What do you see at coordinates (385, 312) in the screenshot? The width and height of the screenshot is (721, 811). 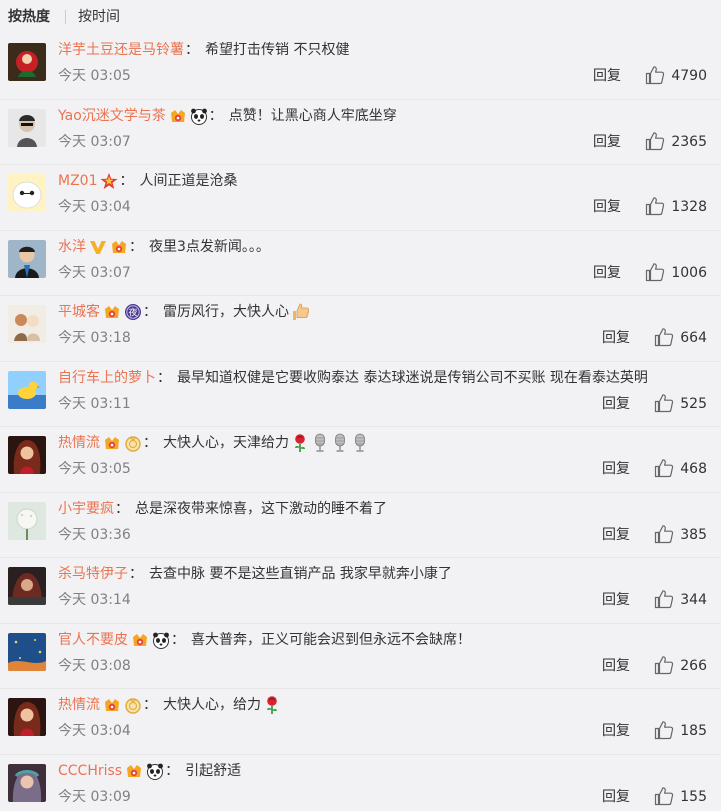 I see `comment-line: 平城客 夜 ： 雷厉风行，大快人心` at bounding box center [385, 312].